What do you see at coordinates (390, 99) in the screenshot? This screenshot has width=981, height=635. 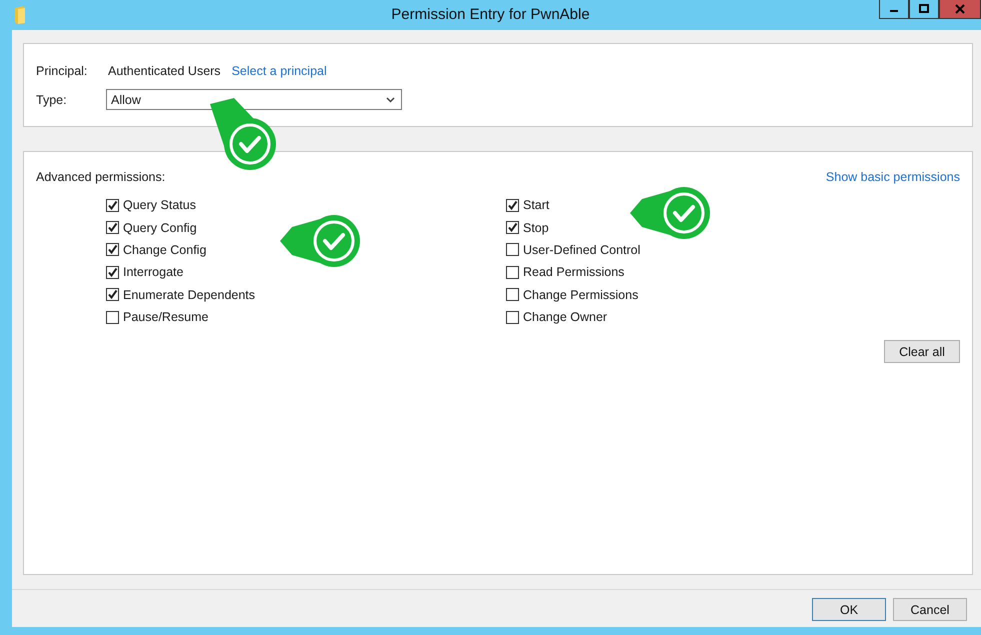 I see `caret-icon` at bounding box center [390, 99].